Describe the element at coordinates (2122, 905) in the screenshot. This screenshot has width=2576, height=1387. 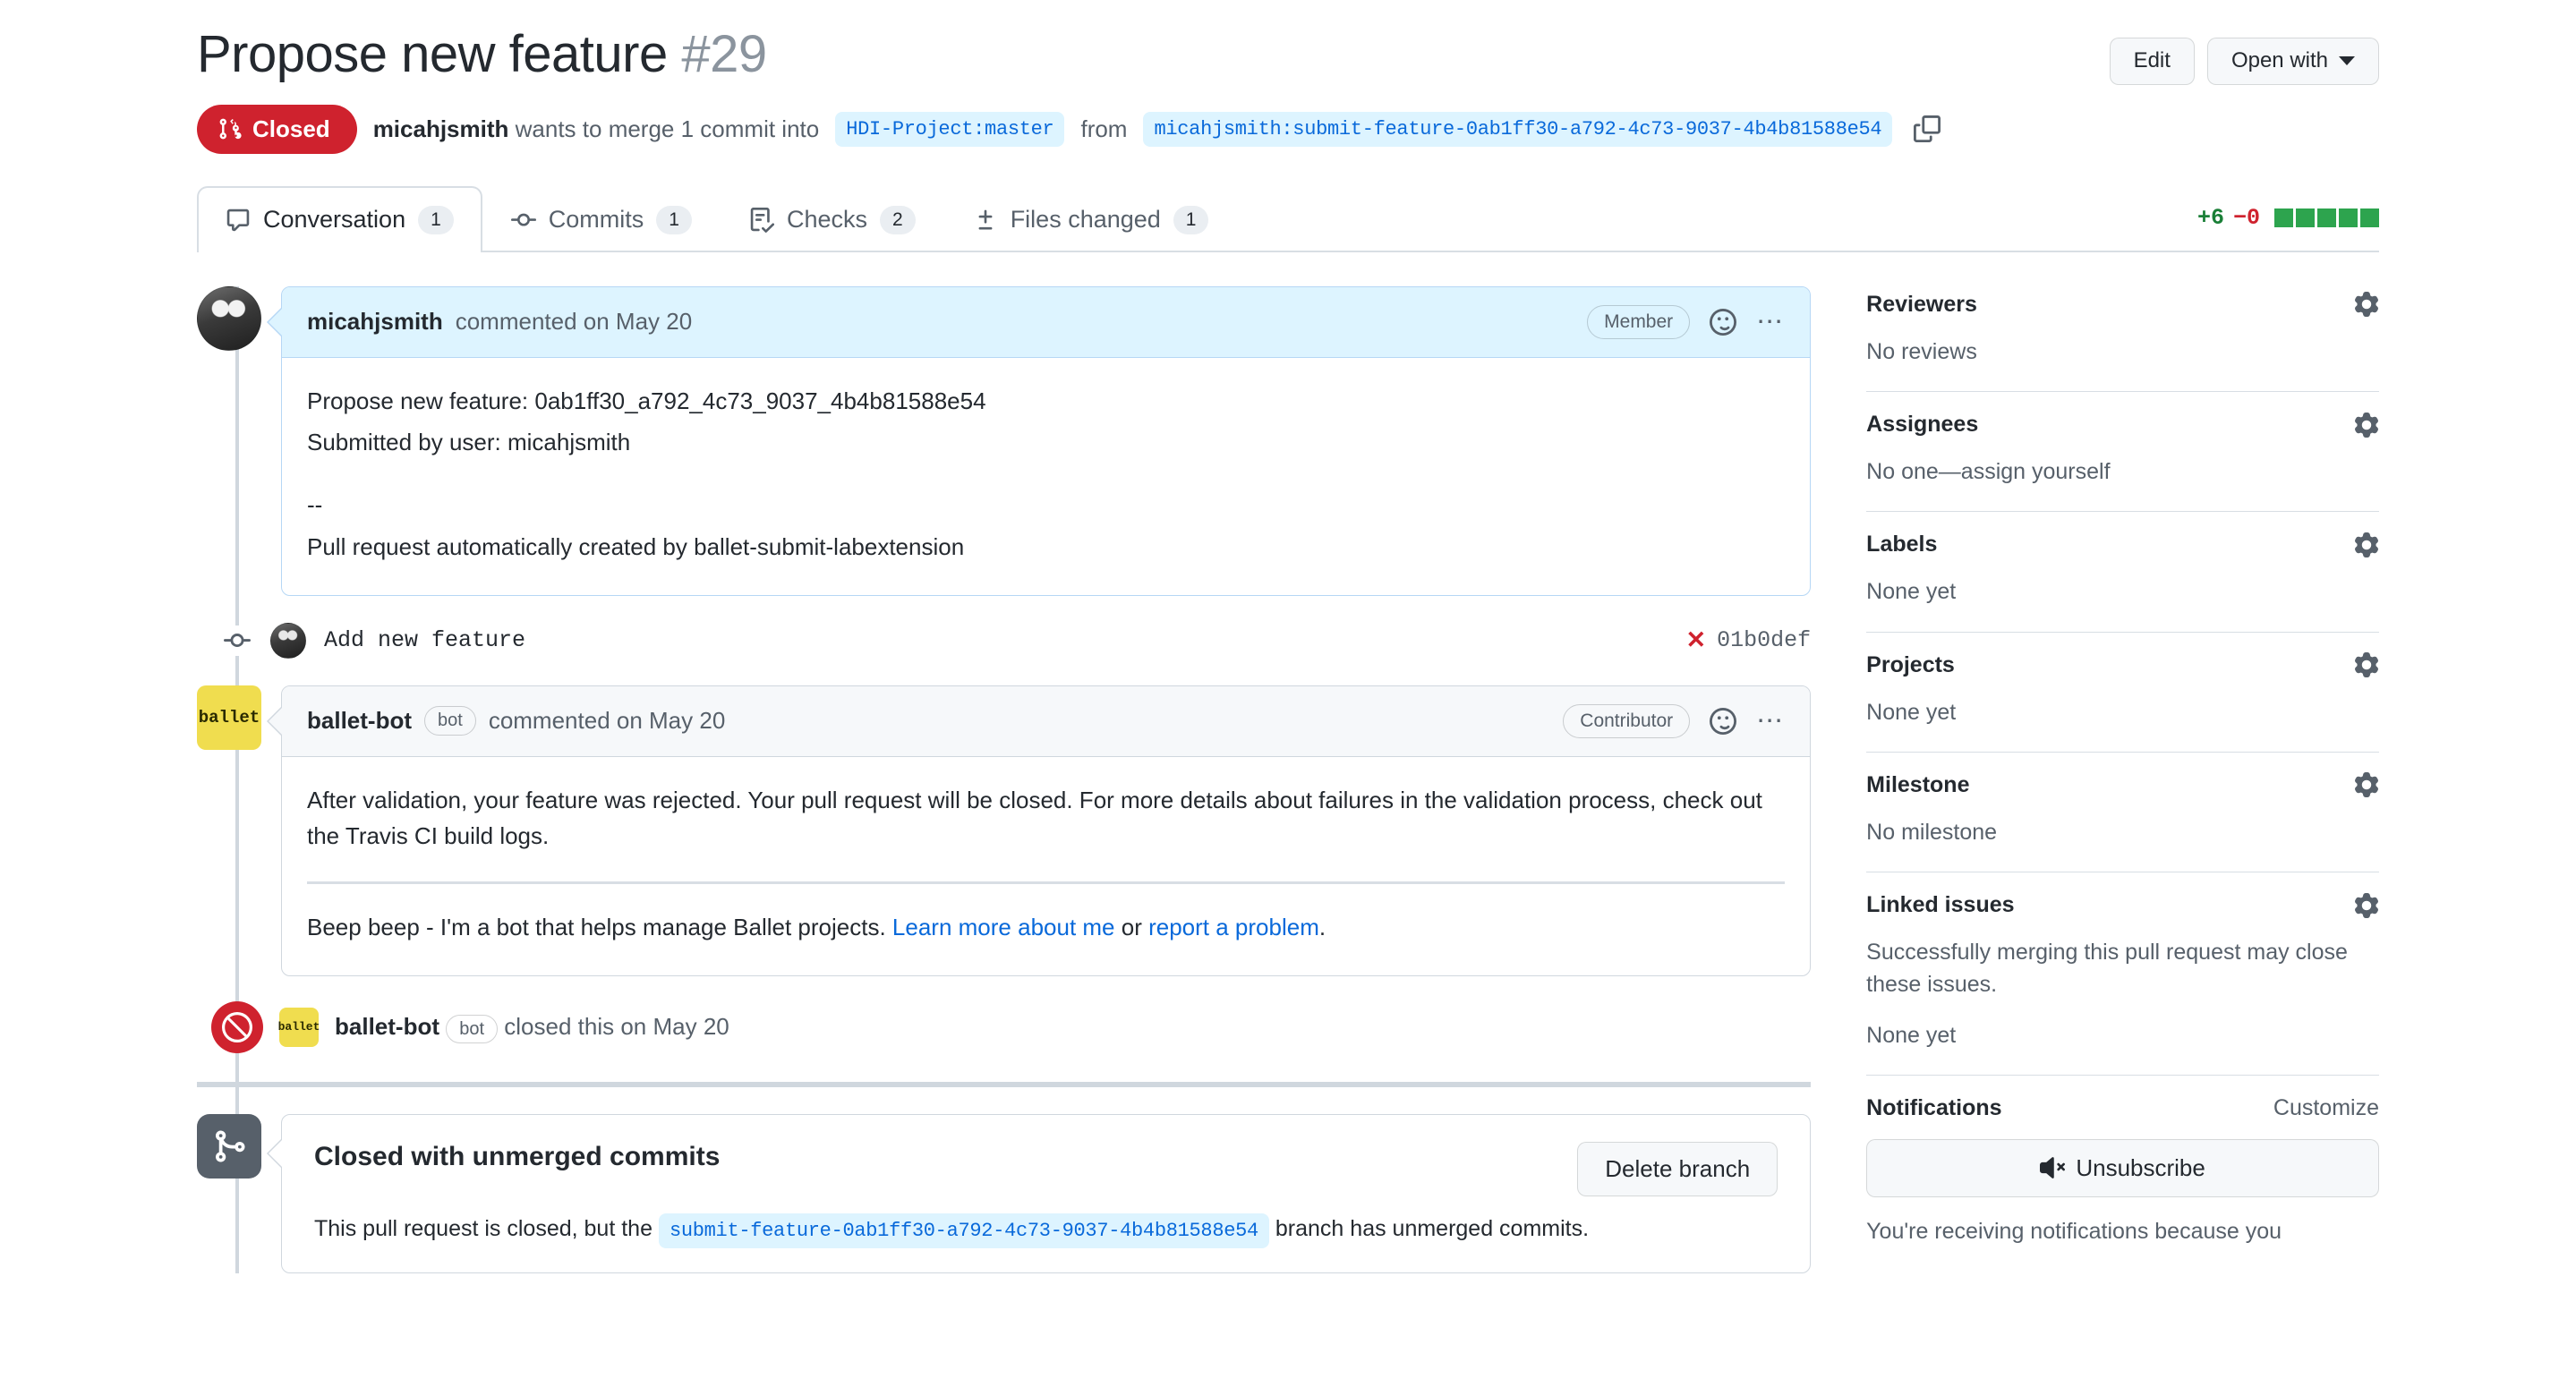
I see `sidebar-section-head: Linked issues` at that location.